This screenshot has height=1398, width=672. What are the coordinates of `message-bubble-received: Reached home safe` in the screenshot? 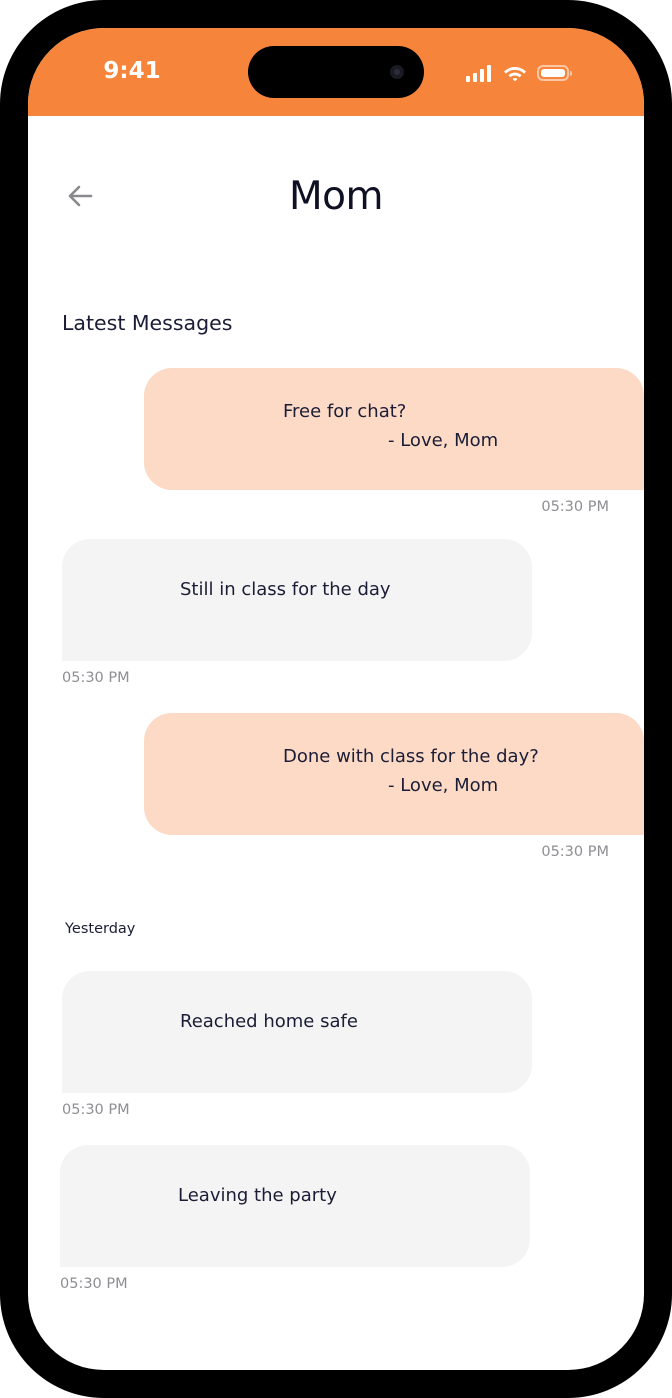 It's located at (297, 1032).